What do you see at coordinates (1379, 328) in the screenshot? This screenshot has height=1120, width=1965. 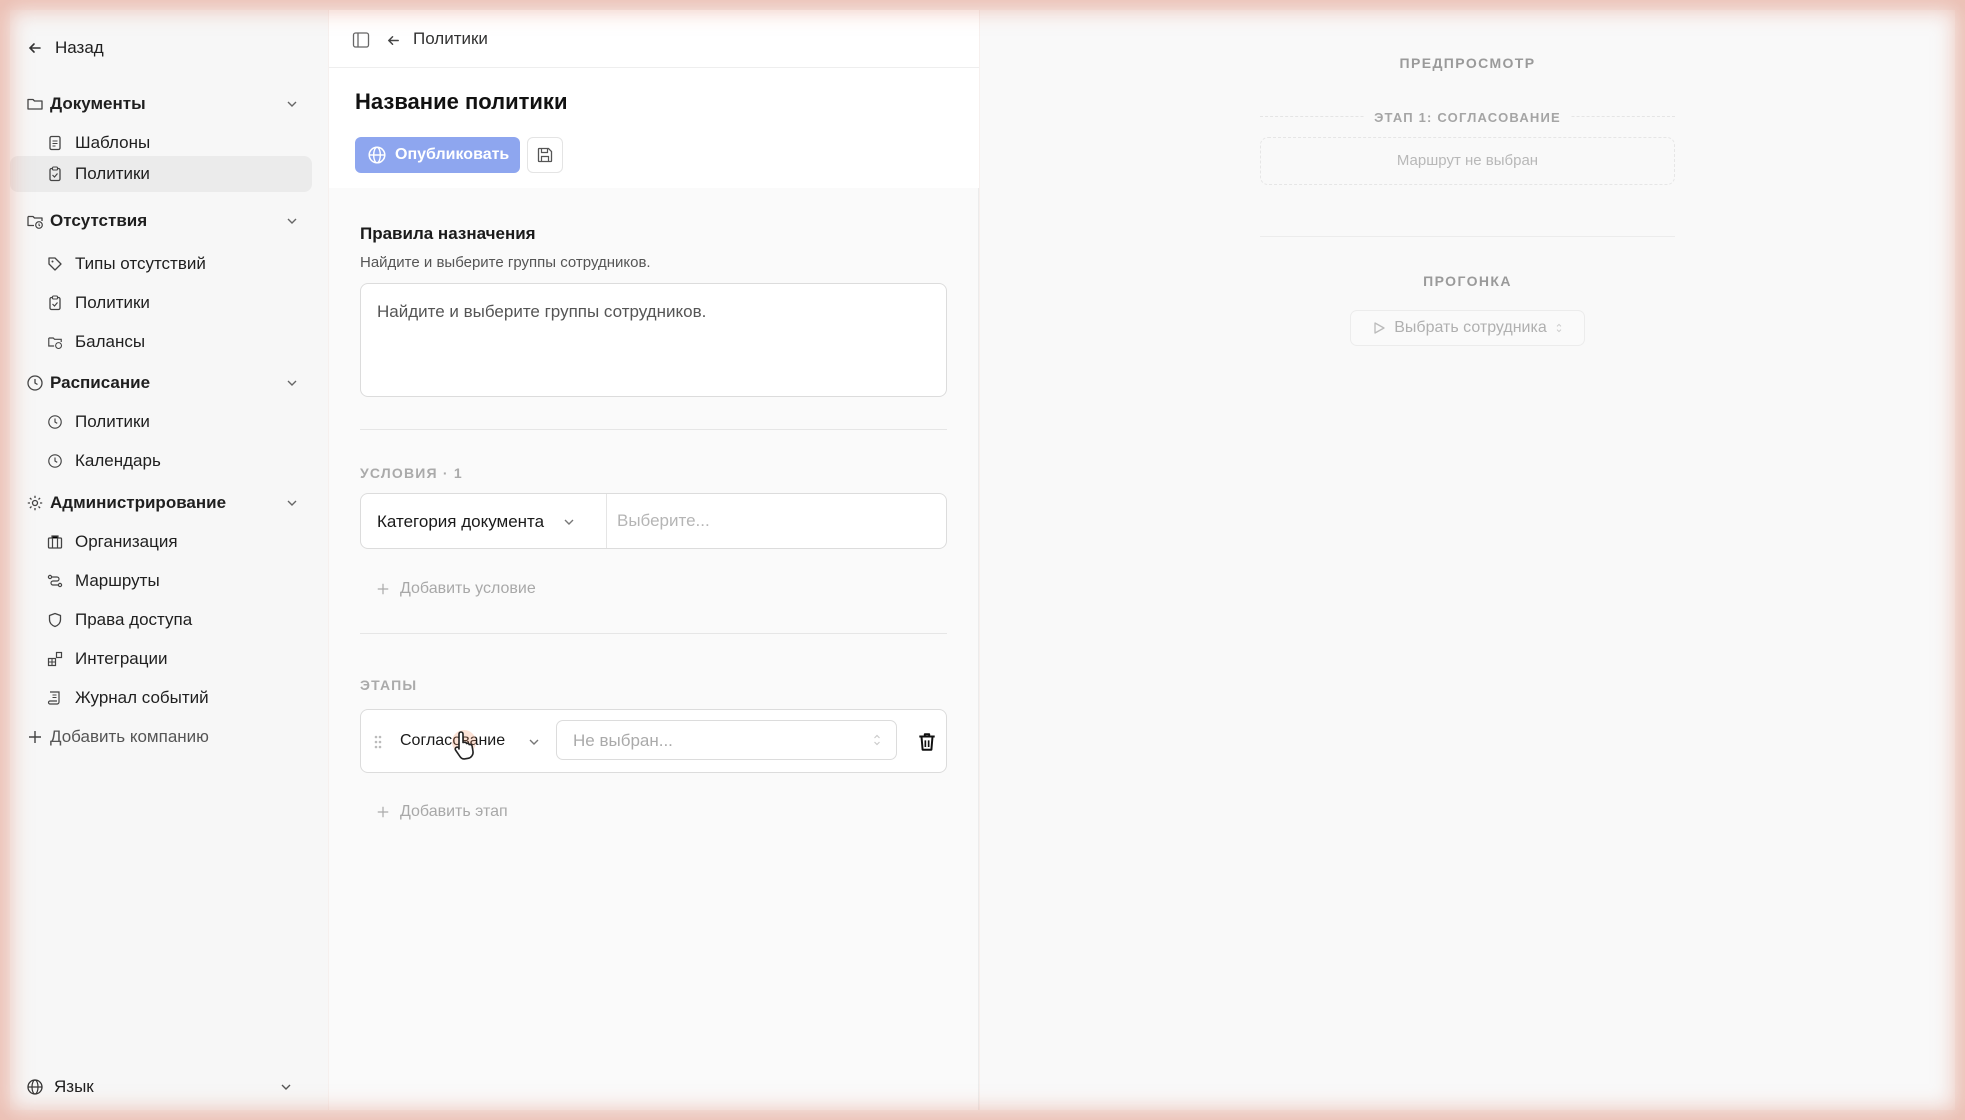 I see `play-icon` at bounding box center [1379, 328].